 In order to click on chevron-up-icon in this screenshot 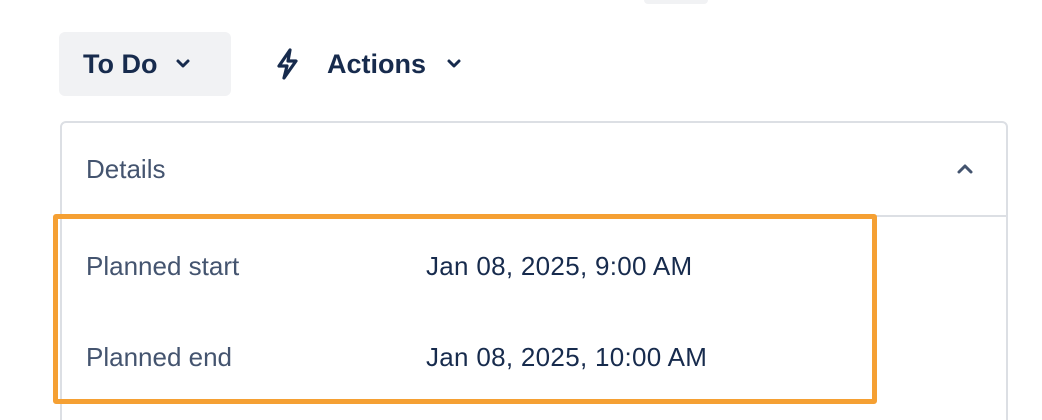, I will do `click(965, 169)`.